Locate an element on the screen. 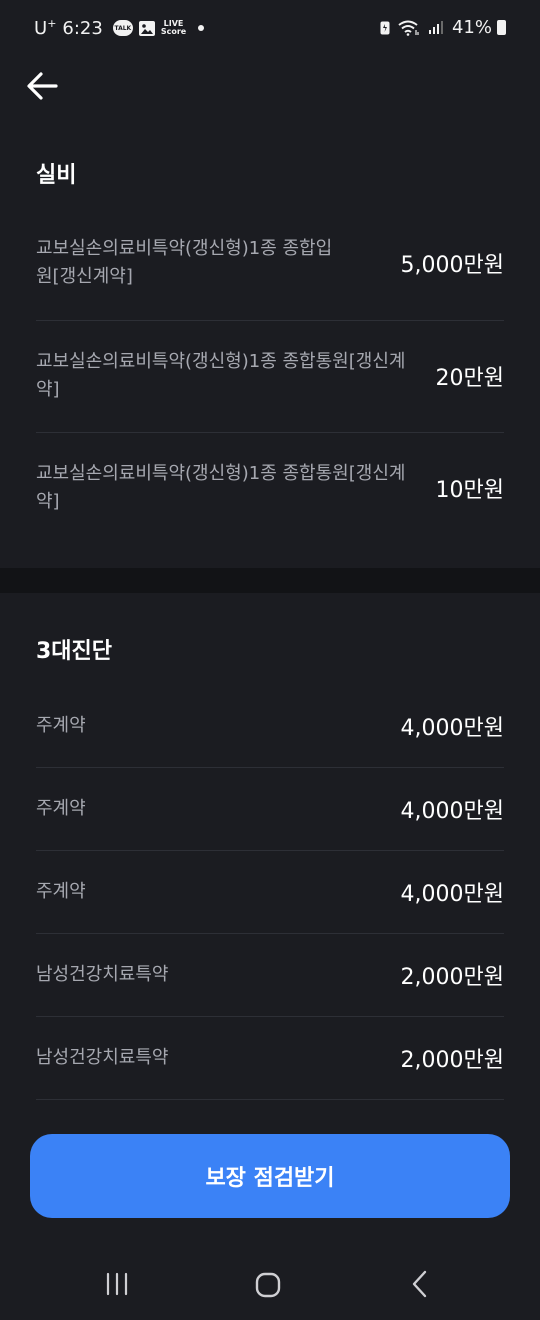 The width and height of the screenshot is (540, 1320). get-coverage-check-button: 보장 점검받기 is located at coordinates (270, 1176).